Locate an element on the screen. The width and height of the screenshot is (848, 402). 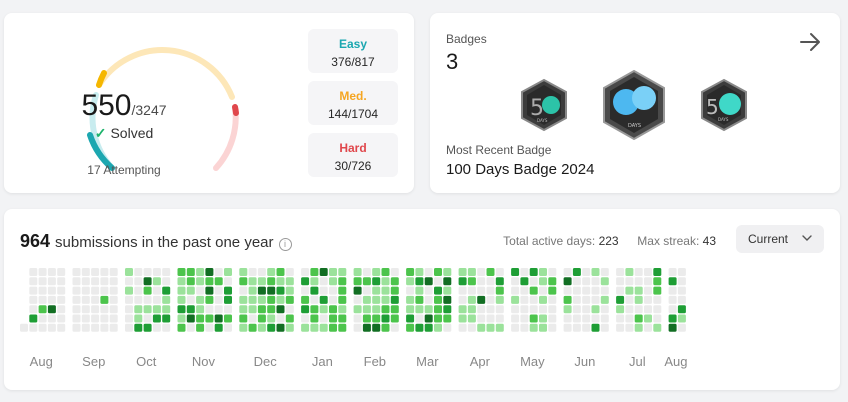
50-days-badge-icon-2: 5 DAYS is located at coordinates (724, 105).